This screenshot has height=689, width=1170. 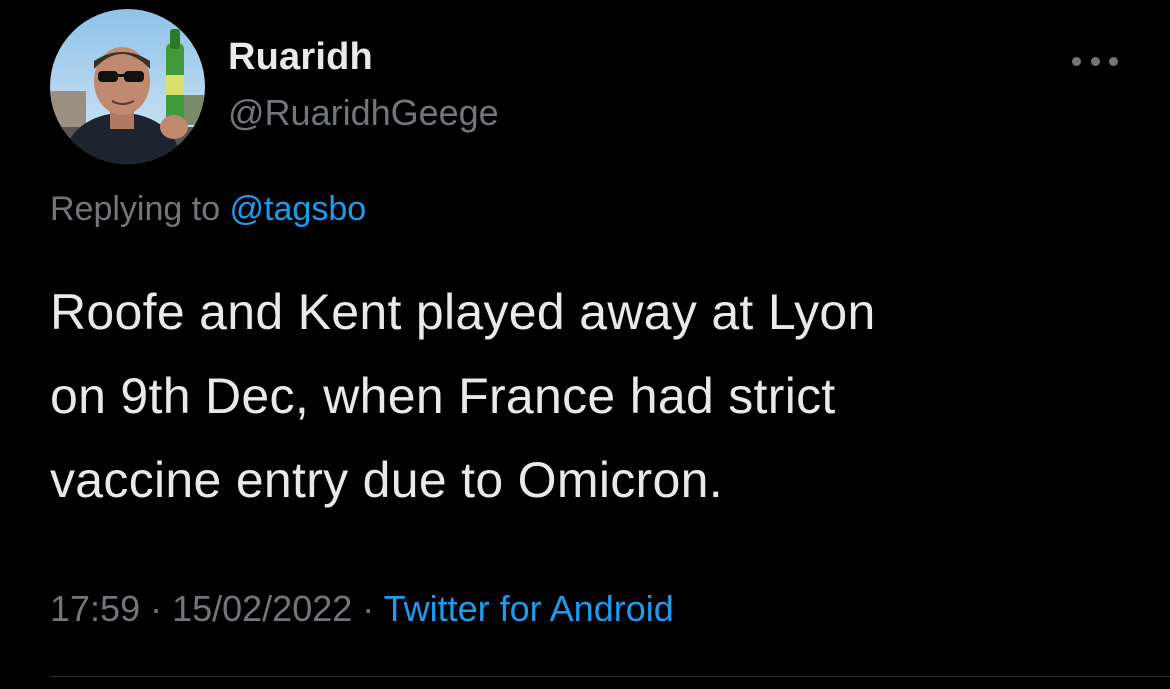 What do you see at coordinates (95, 608) in the screenshot?
I see `tweet-time: 17:59` at bounding box center [95, 608].